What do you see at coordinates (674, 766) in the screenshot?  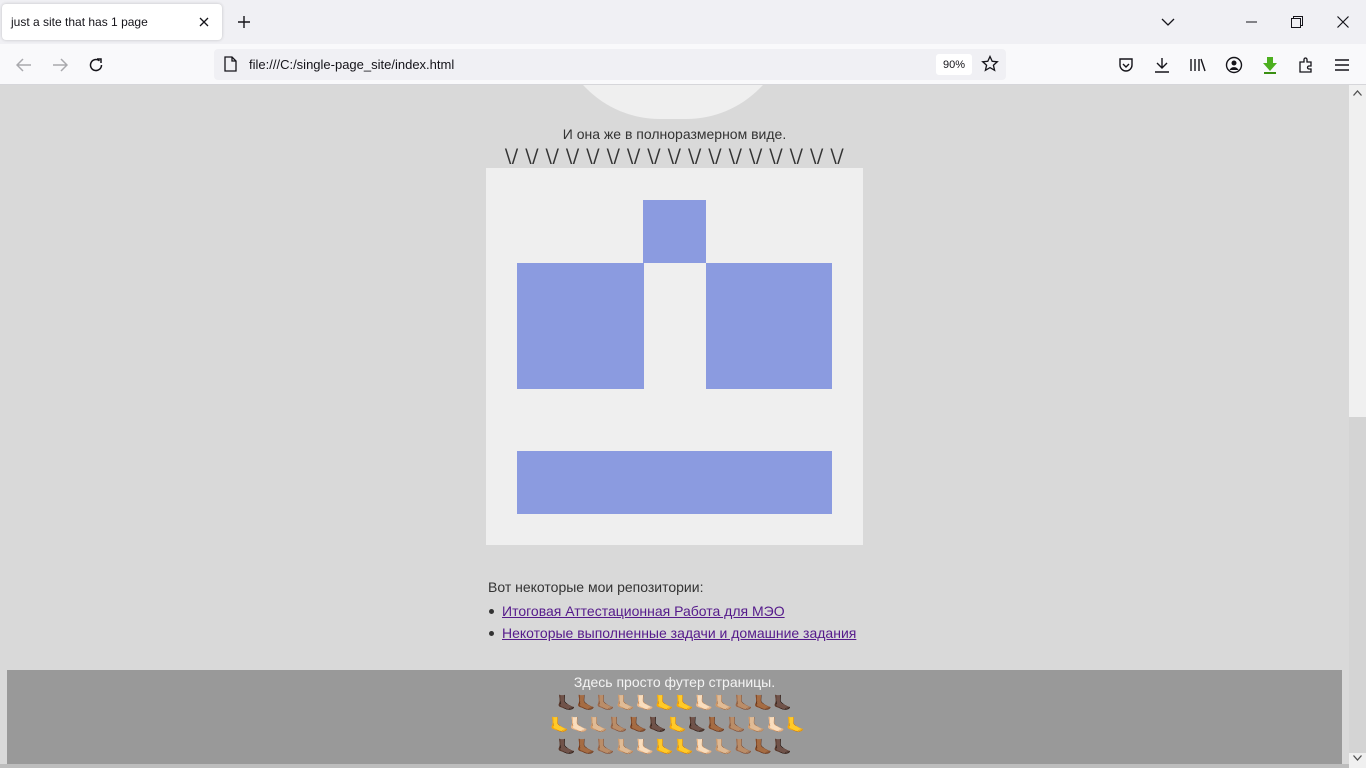 I see `horizontal-scrollbar` at bounding box center [674, 766].